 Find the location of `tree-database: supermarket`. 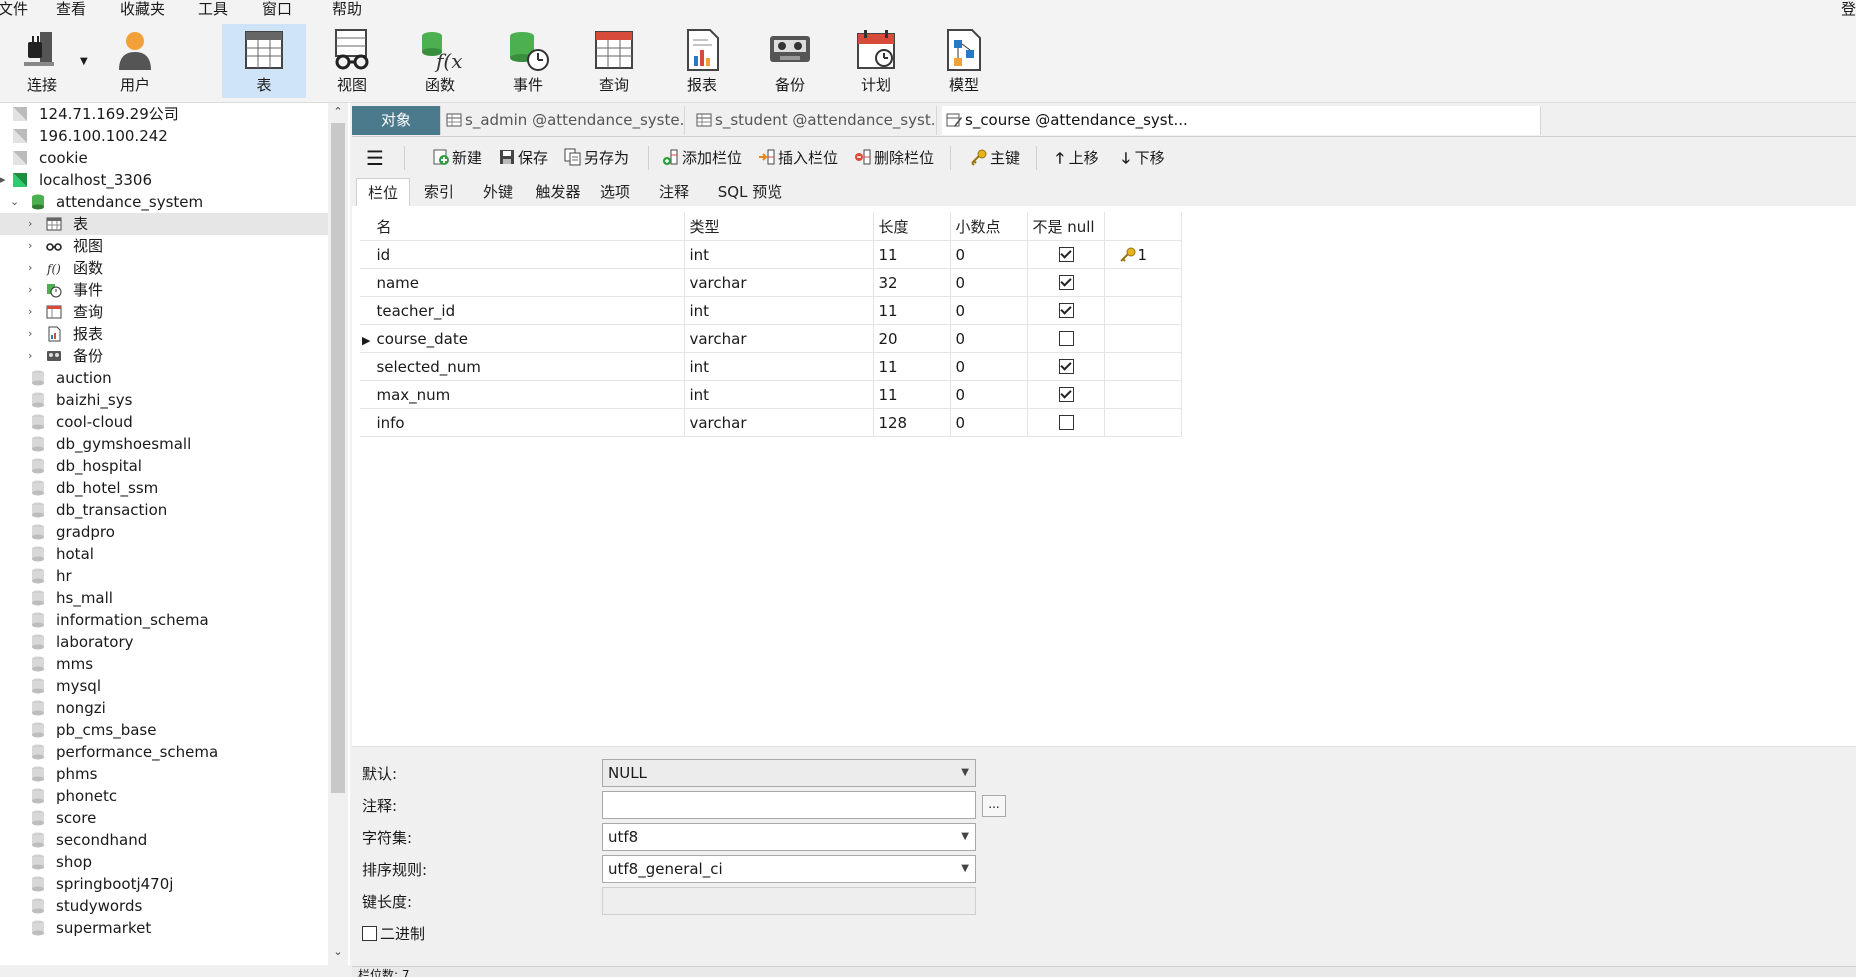

tree-database: supermarket is located at coordinates (165, 928).